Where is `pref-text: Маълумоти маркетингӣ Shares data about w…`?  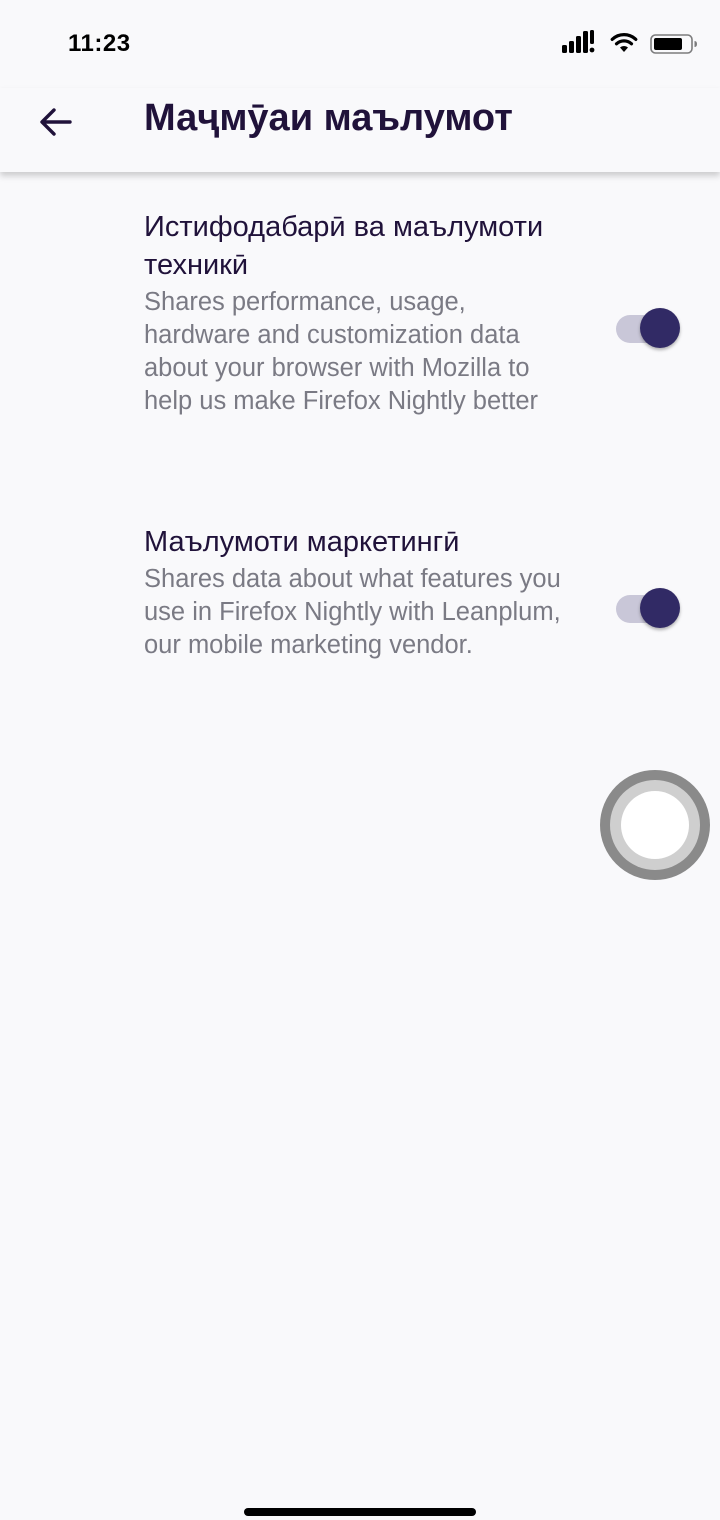
pref-text: Маълумоти маркетингӣ Shares data about w… is located at coordinates (354, 592).